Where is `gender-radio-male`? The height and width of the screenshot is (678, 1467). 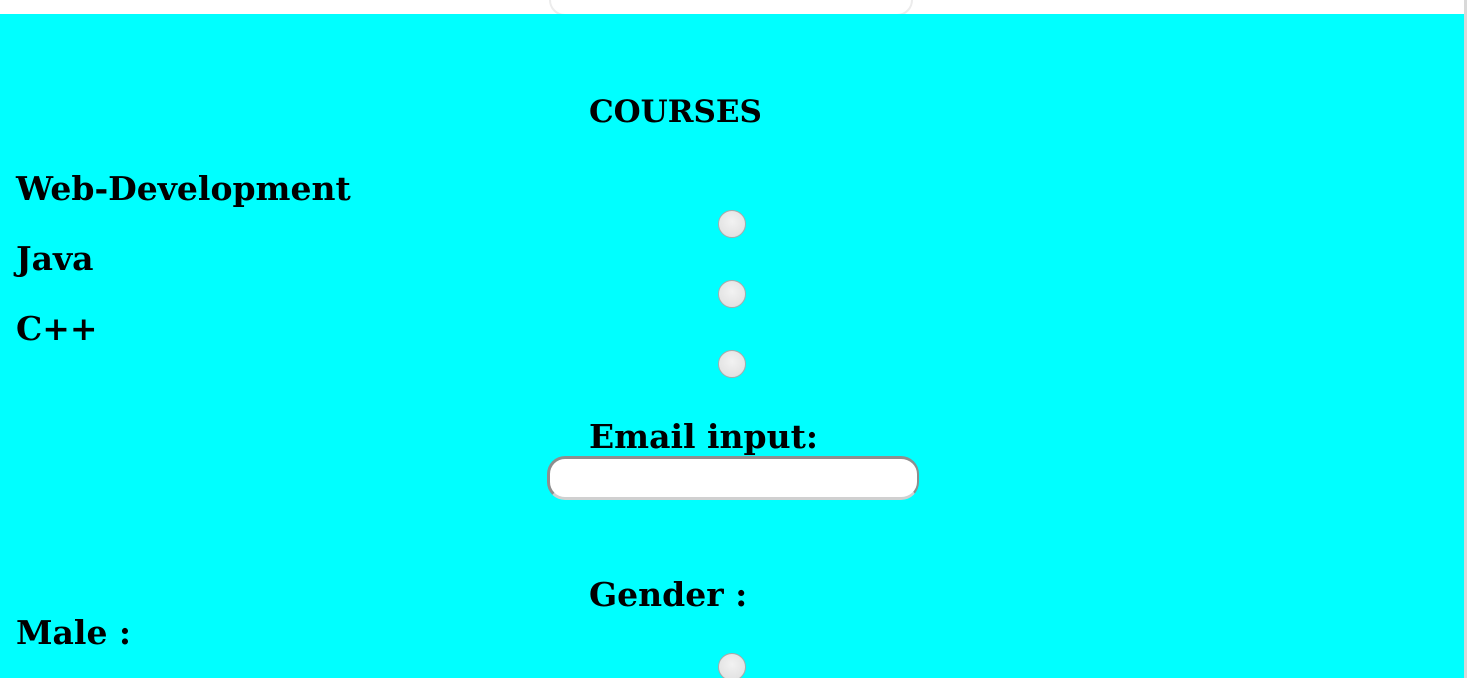 gender-radio-male is located at coordinates (732, 665).